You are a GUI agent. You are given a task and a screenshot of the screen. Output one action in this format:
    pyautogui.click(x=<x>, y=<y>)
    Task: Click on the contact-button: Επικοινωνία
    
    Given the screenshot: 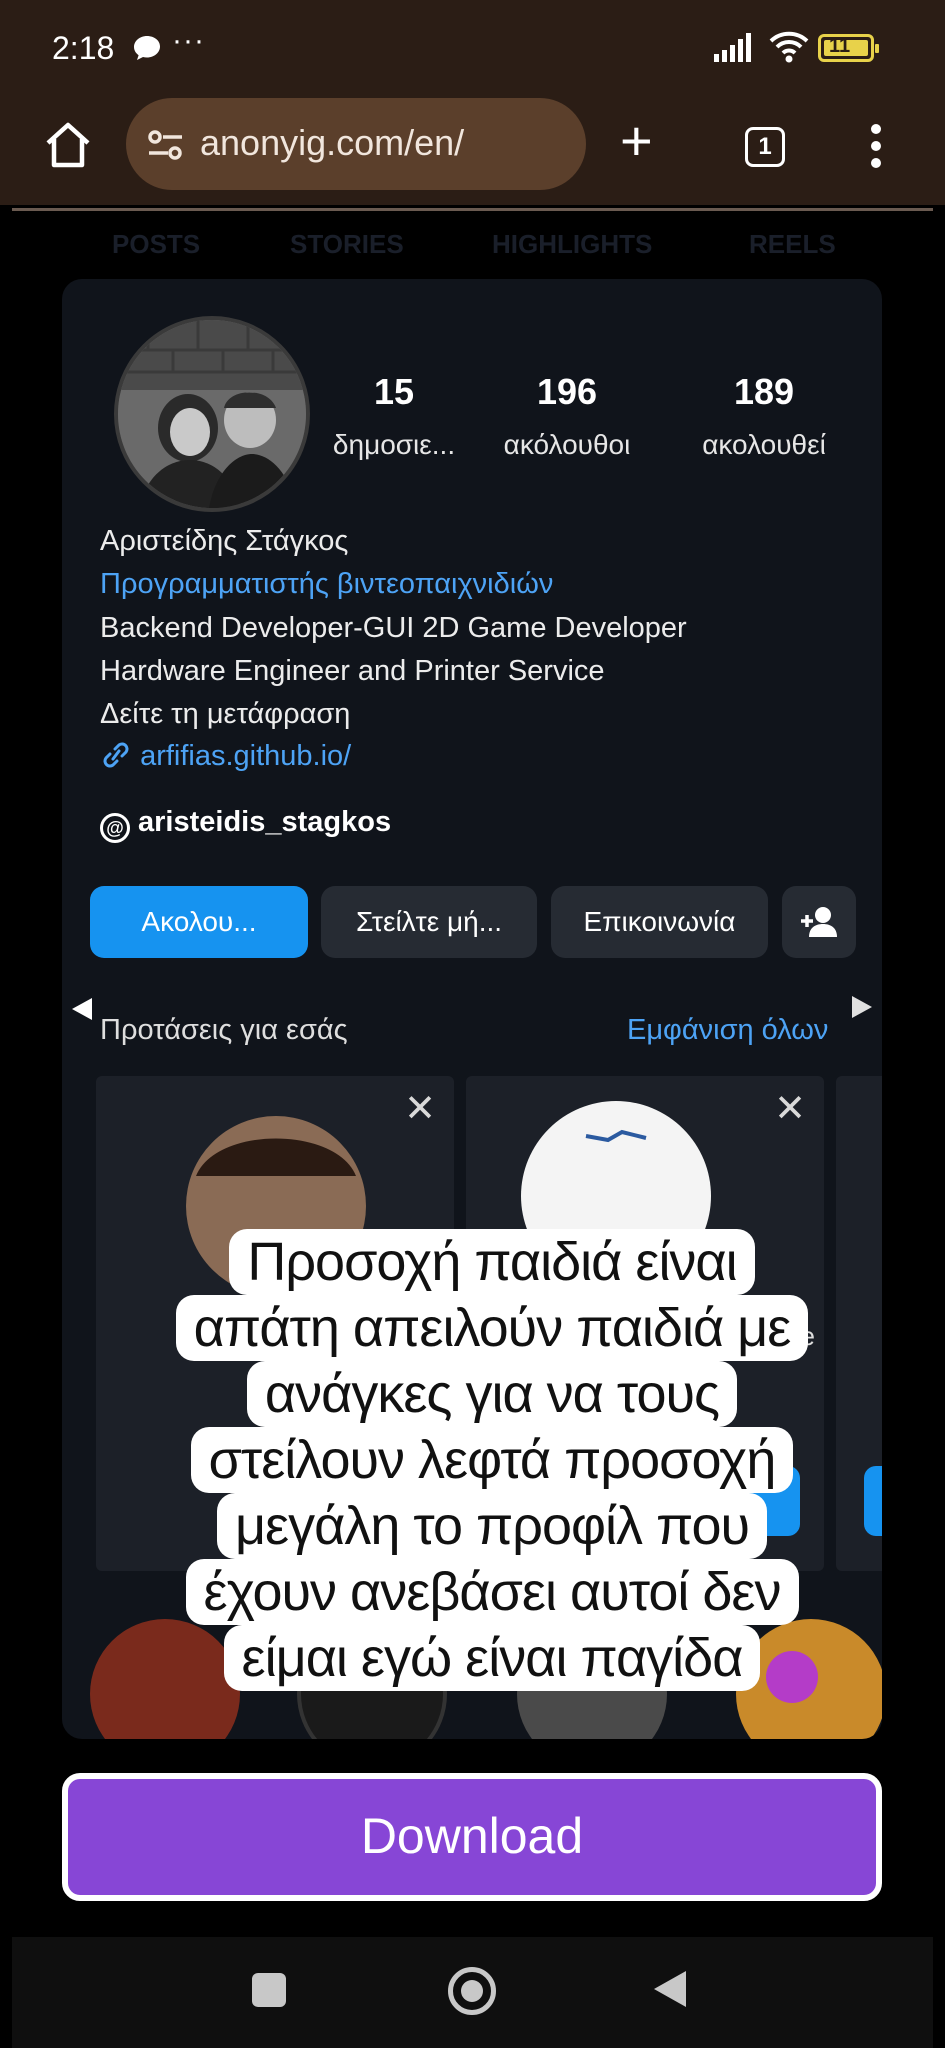 What is the action you would take?
    pyautogui.click(x=659, y=922)
    